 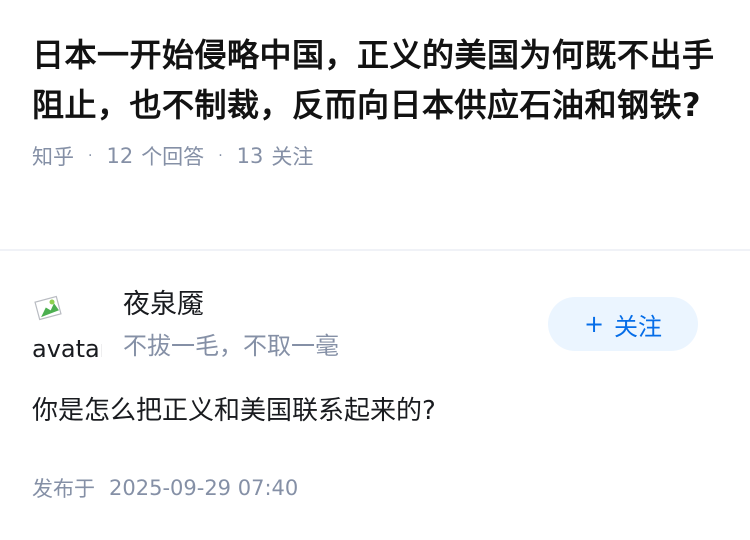 I want to click on author-bio: 不拔一毛，不取一毫, so click(x=231, y=346).